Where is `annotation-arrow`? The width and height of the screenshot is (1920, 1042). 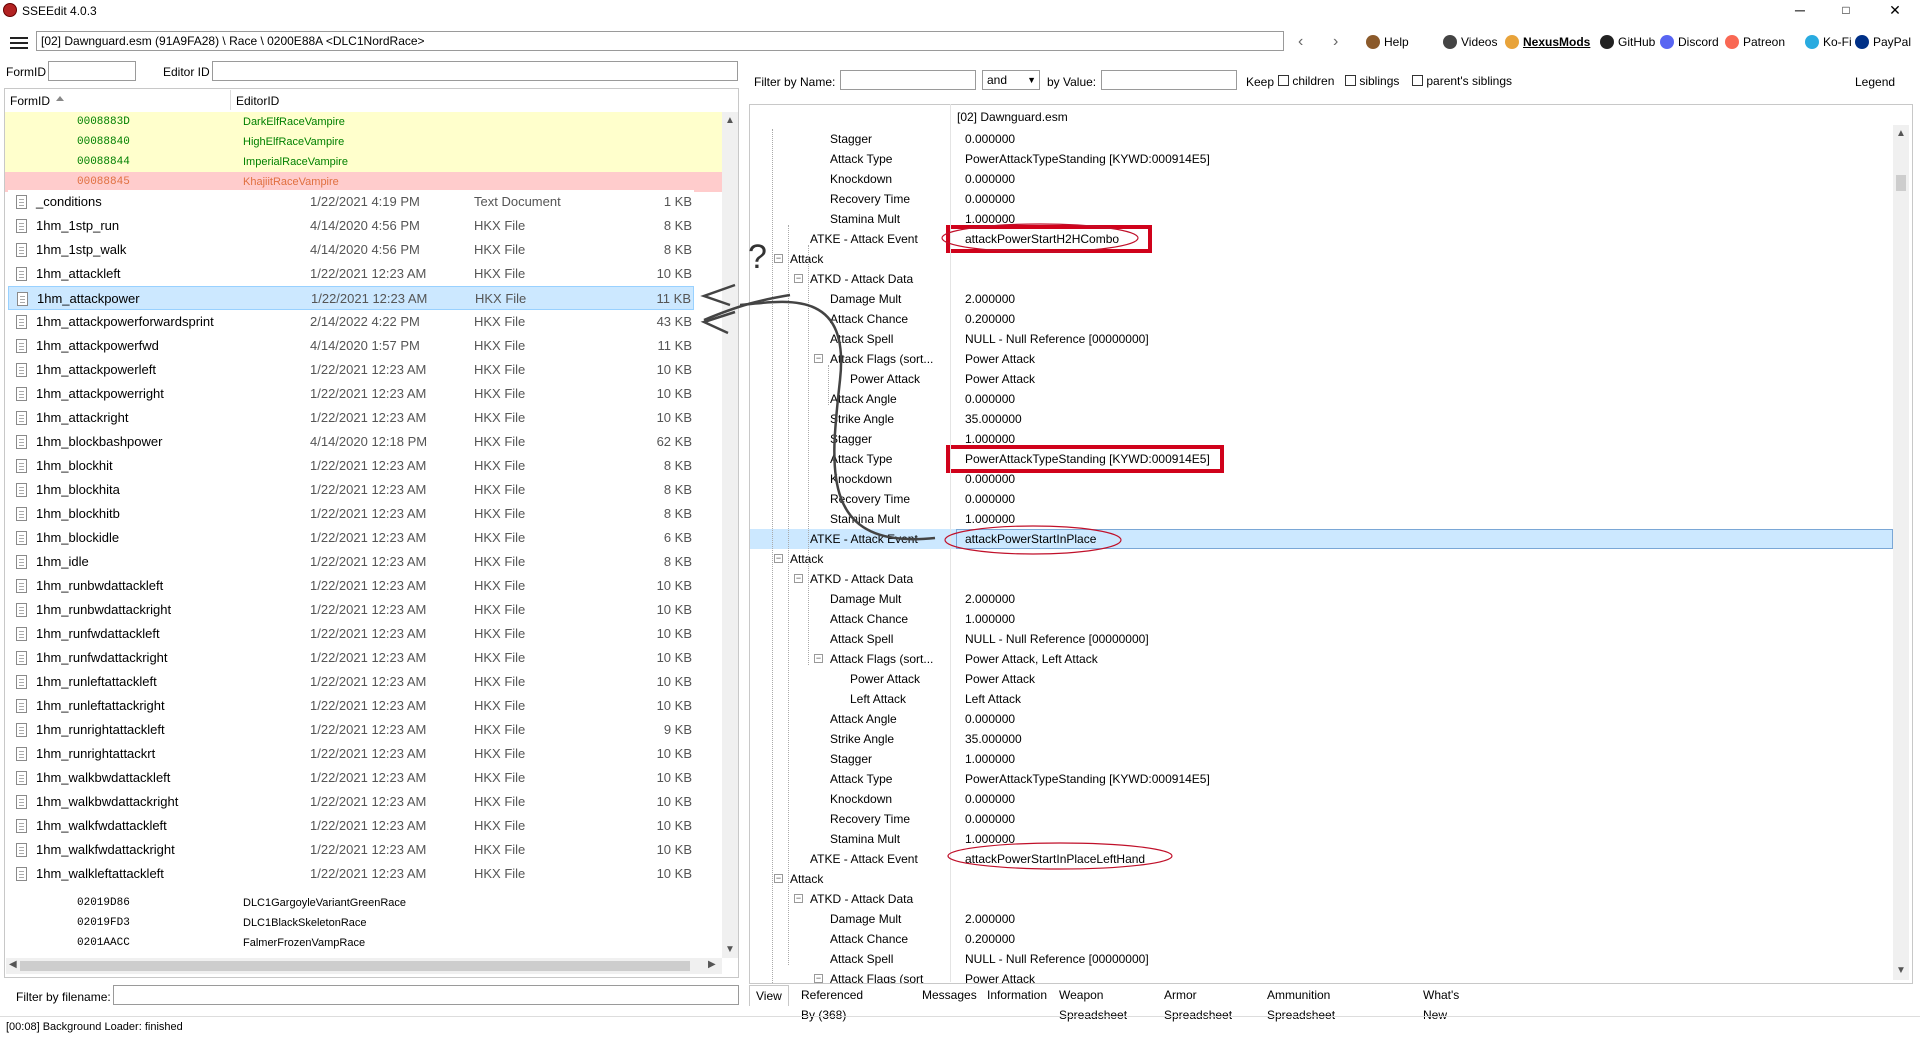
annotation-arrow is located at coordinates (837, 420).